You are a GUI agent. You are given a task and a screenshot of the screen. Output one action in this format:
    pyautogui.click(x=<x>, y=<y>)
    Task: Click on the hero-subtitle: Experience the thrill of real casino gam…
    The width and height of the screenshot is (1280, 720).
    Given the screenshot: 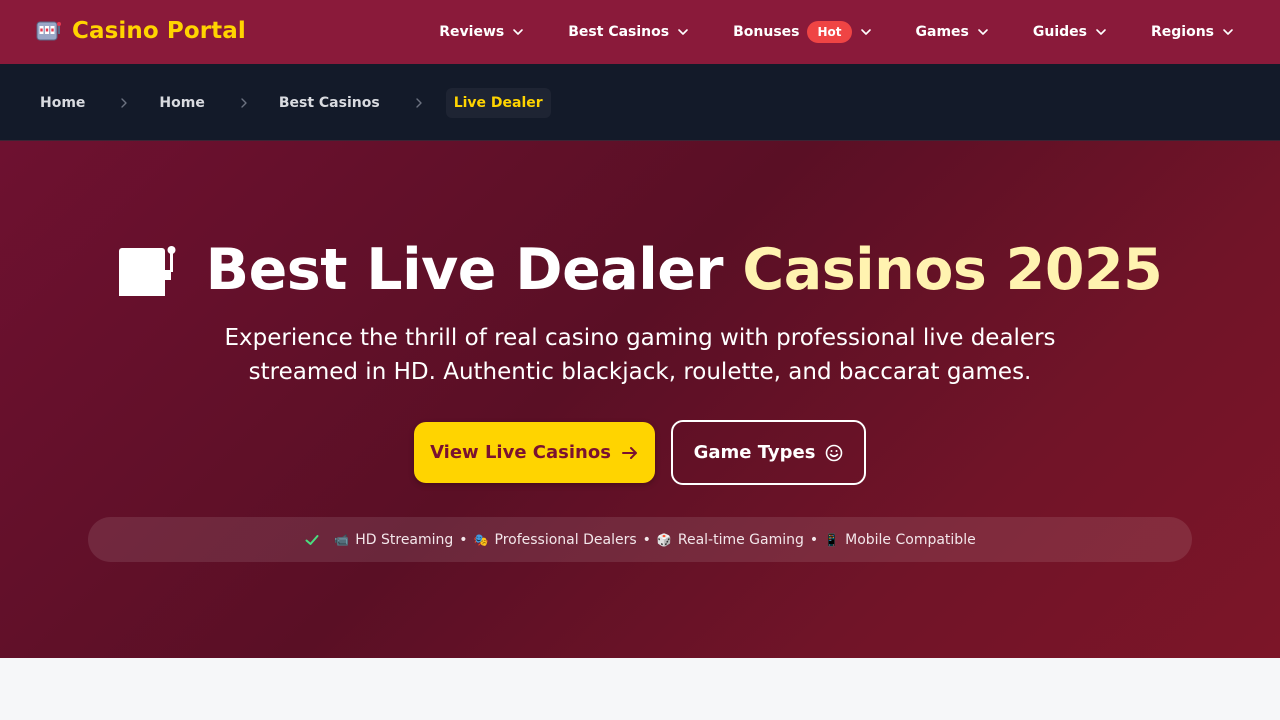 What is the action you would take?
    pyautogui.click(x=640, y=355)
    